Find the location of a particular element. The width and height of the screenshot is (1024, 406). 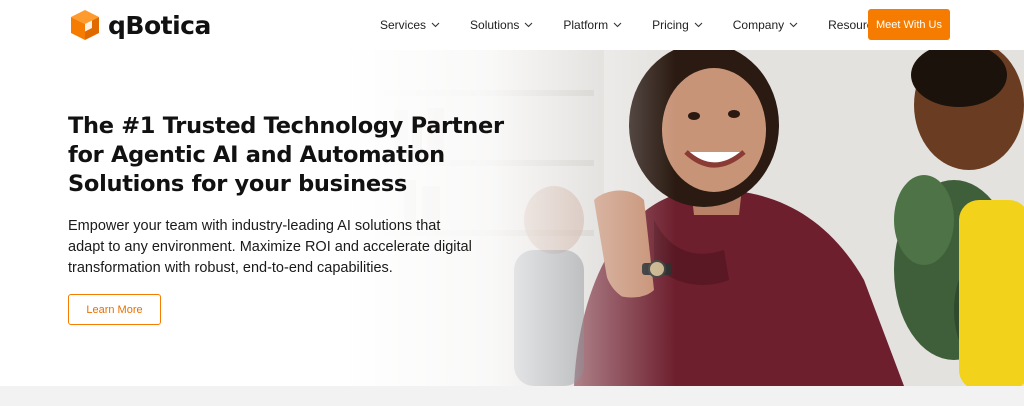

nav-item-pricing: Pricing is located at coordinates (677, 25).